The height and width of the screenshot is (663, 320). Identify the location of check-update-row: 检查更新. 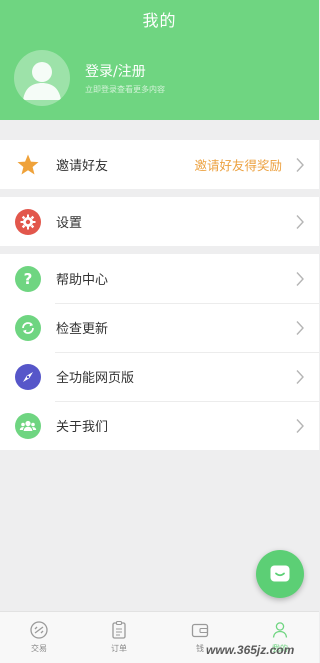
(159, 327).